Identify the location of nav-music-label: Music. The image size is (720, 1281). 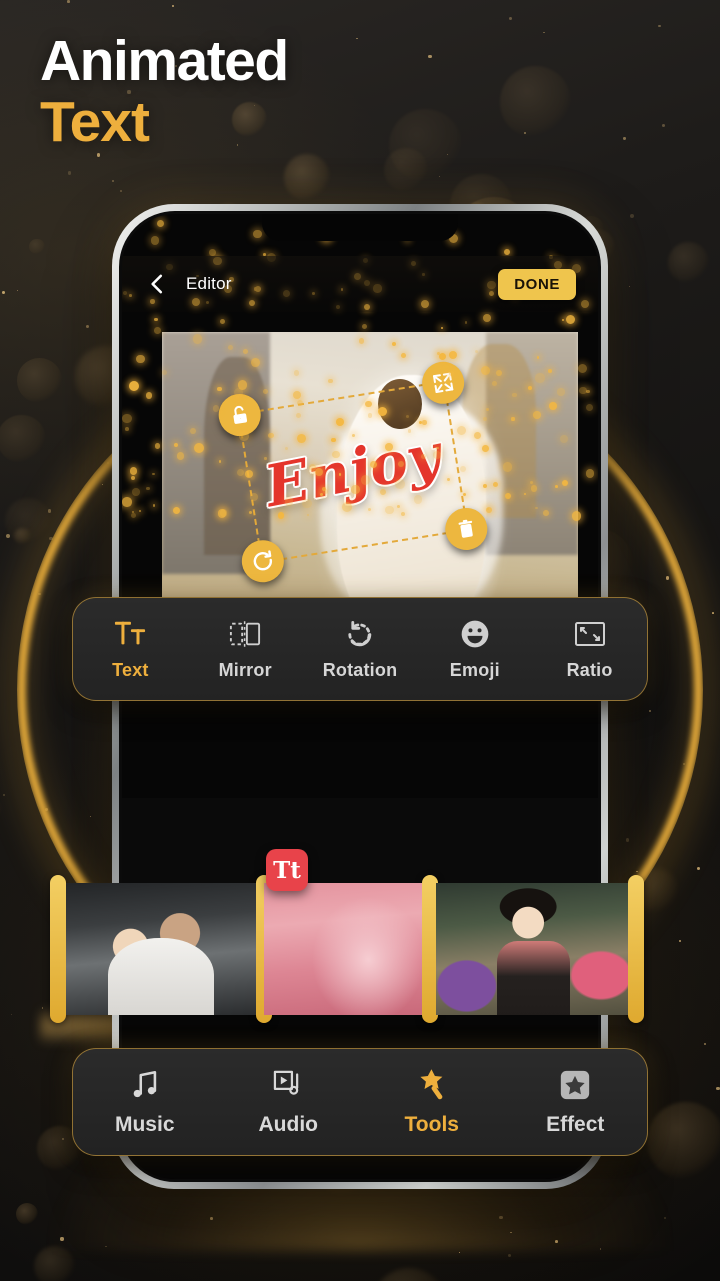
(144, 1124).